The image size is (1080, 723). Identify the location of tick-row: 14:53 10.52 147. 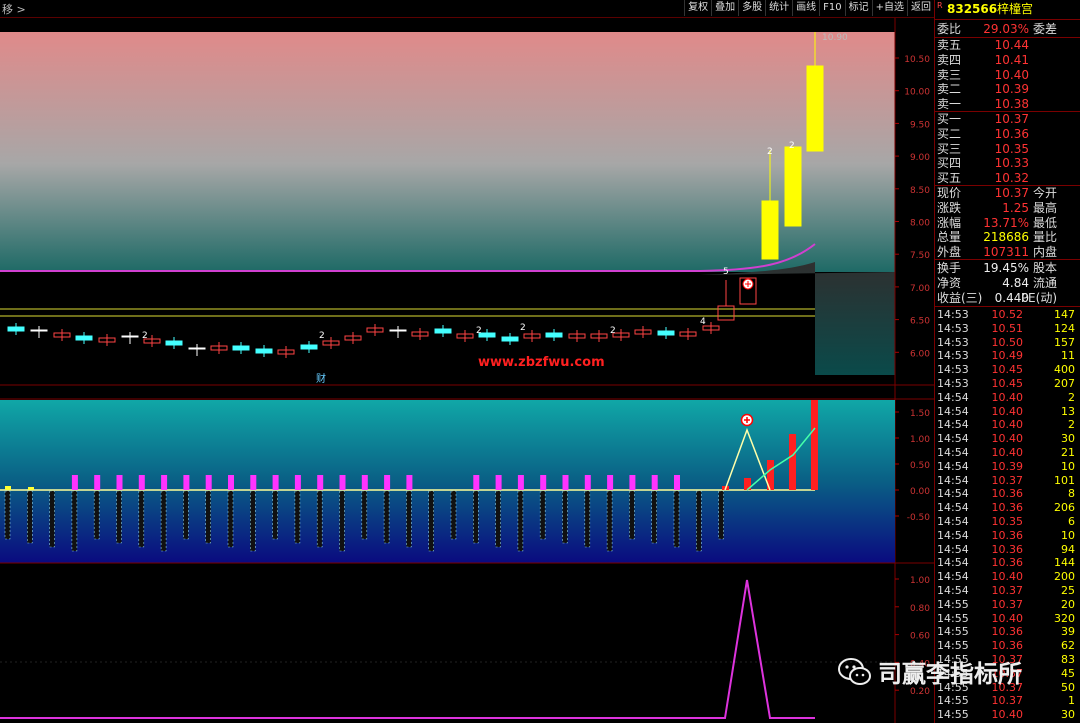
(1007, 315).